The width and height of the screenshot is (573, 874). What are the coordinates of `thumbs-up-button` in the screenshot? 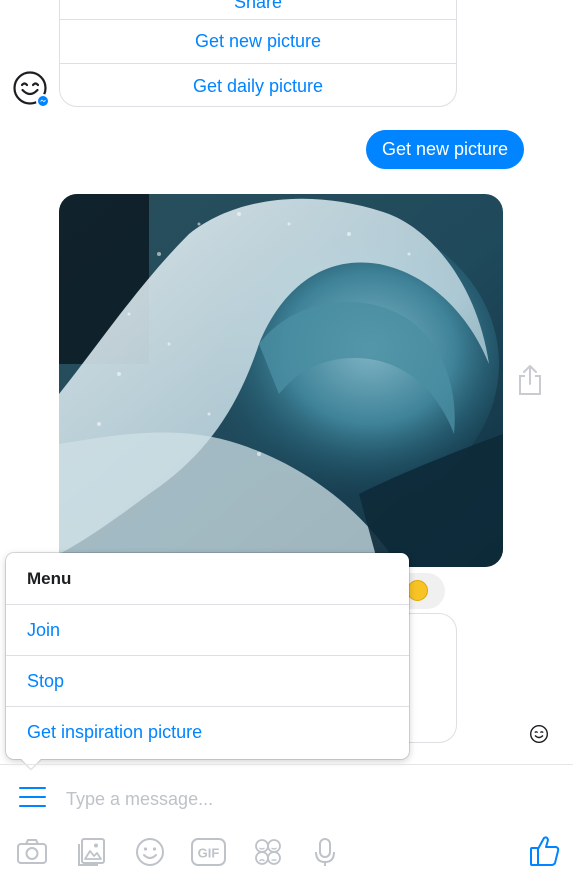 It's located at (545, 850).